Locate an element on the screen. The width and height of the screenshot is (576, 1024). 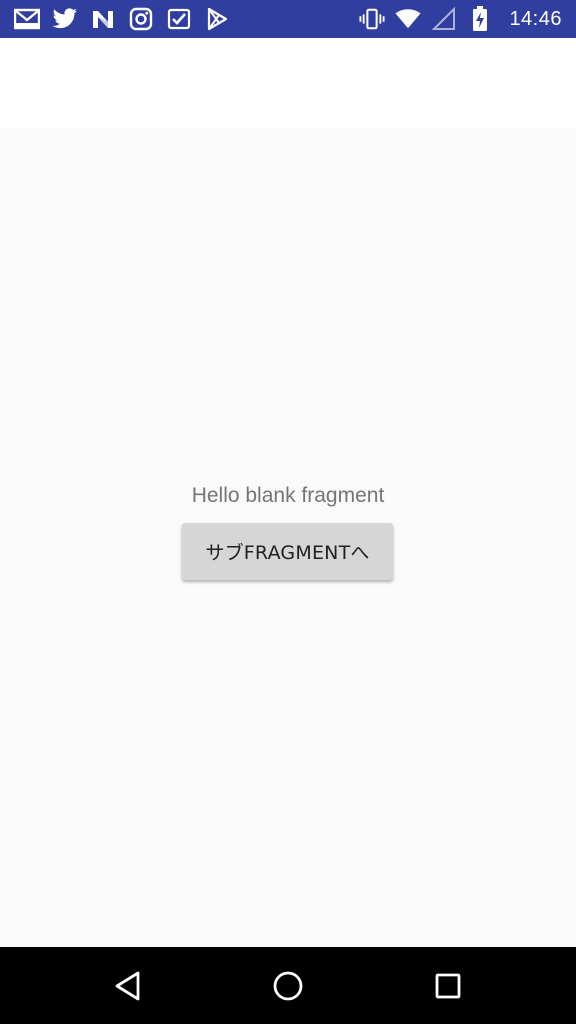
status-clock: 14:46 is located at coordinates (535, 18).